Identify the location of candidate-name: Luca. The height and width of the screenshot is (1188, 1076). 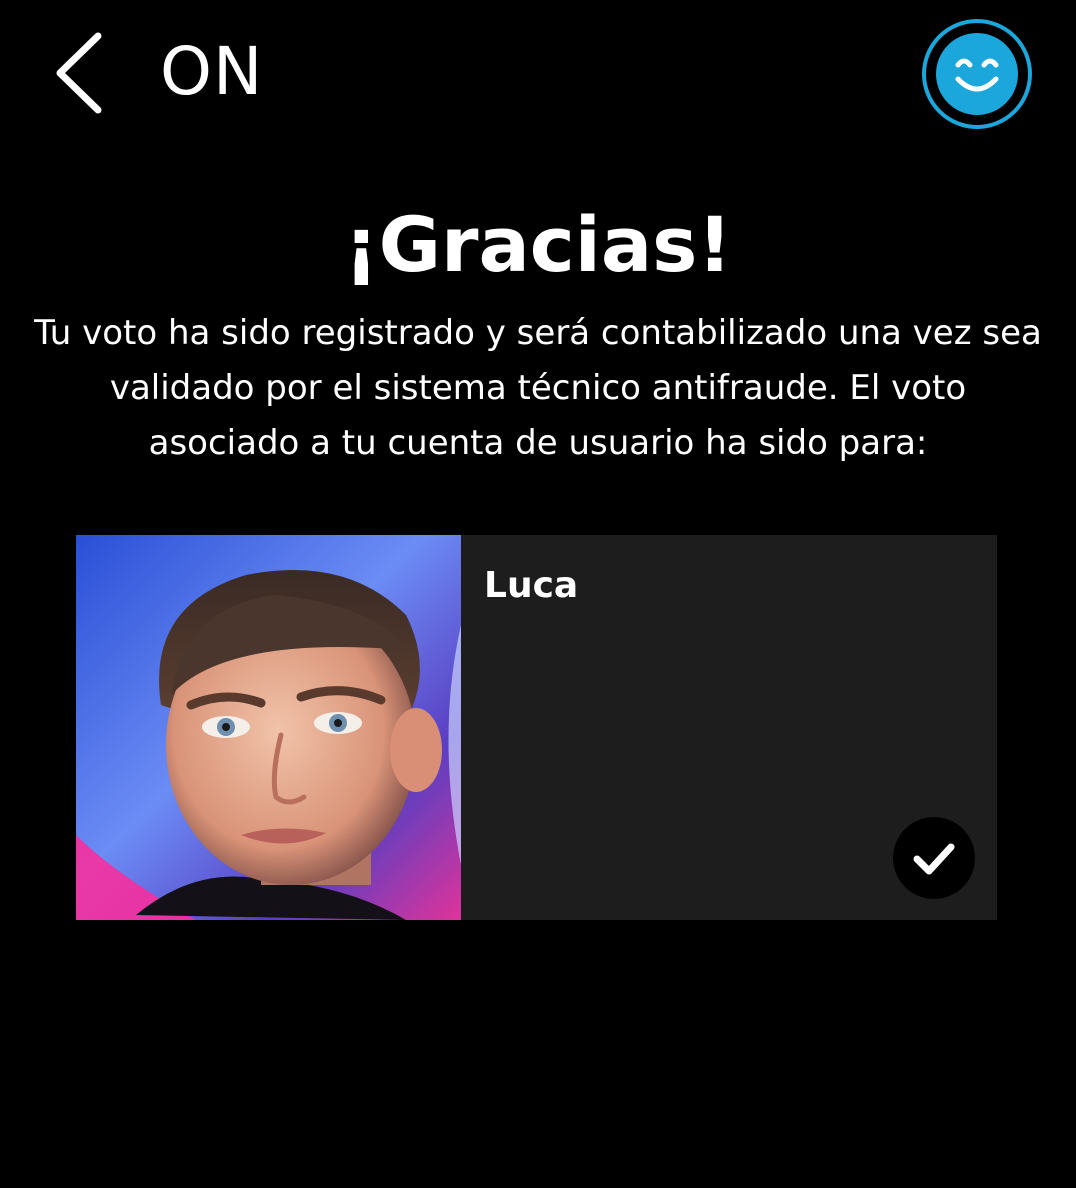
(531, 585).